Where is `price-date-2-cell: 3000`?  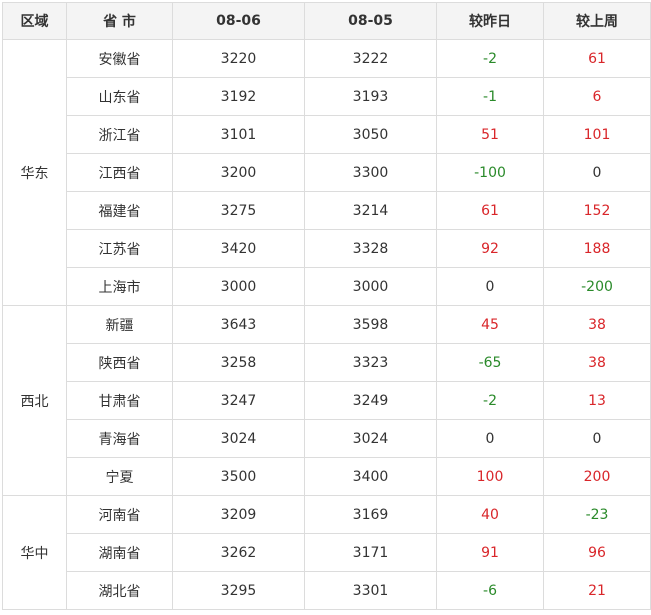
price-date-2-cell: 3000 is located at coordinates (370, 286).